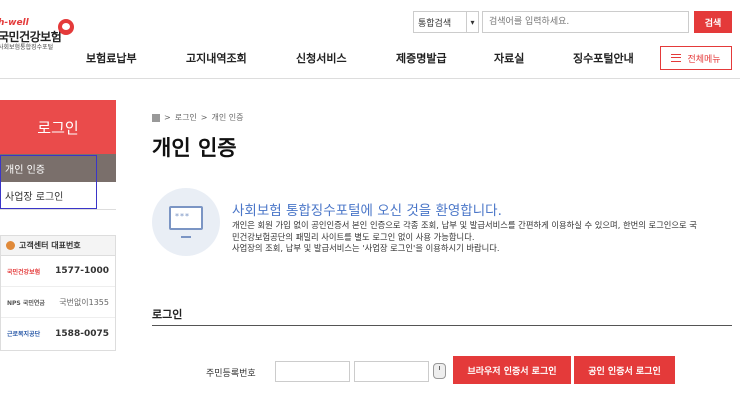  Describe the element at coordinates (312, 371) in the screenshot. I see `rrn-front-input` at that location.